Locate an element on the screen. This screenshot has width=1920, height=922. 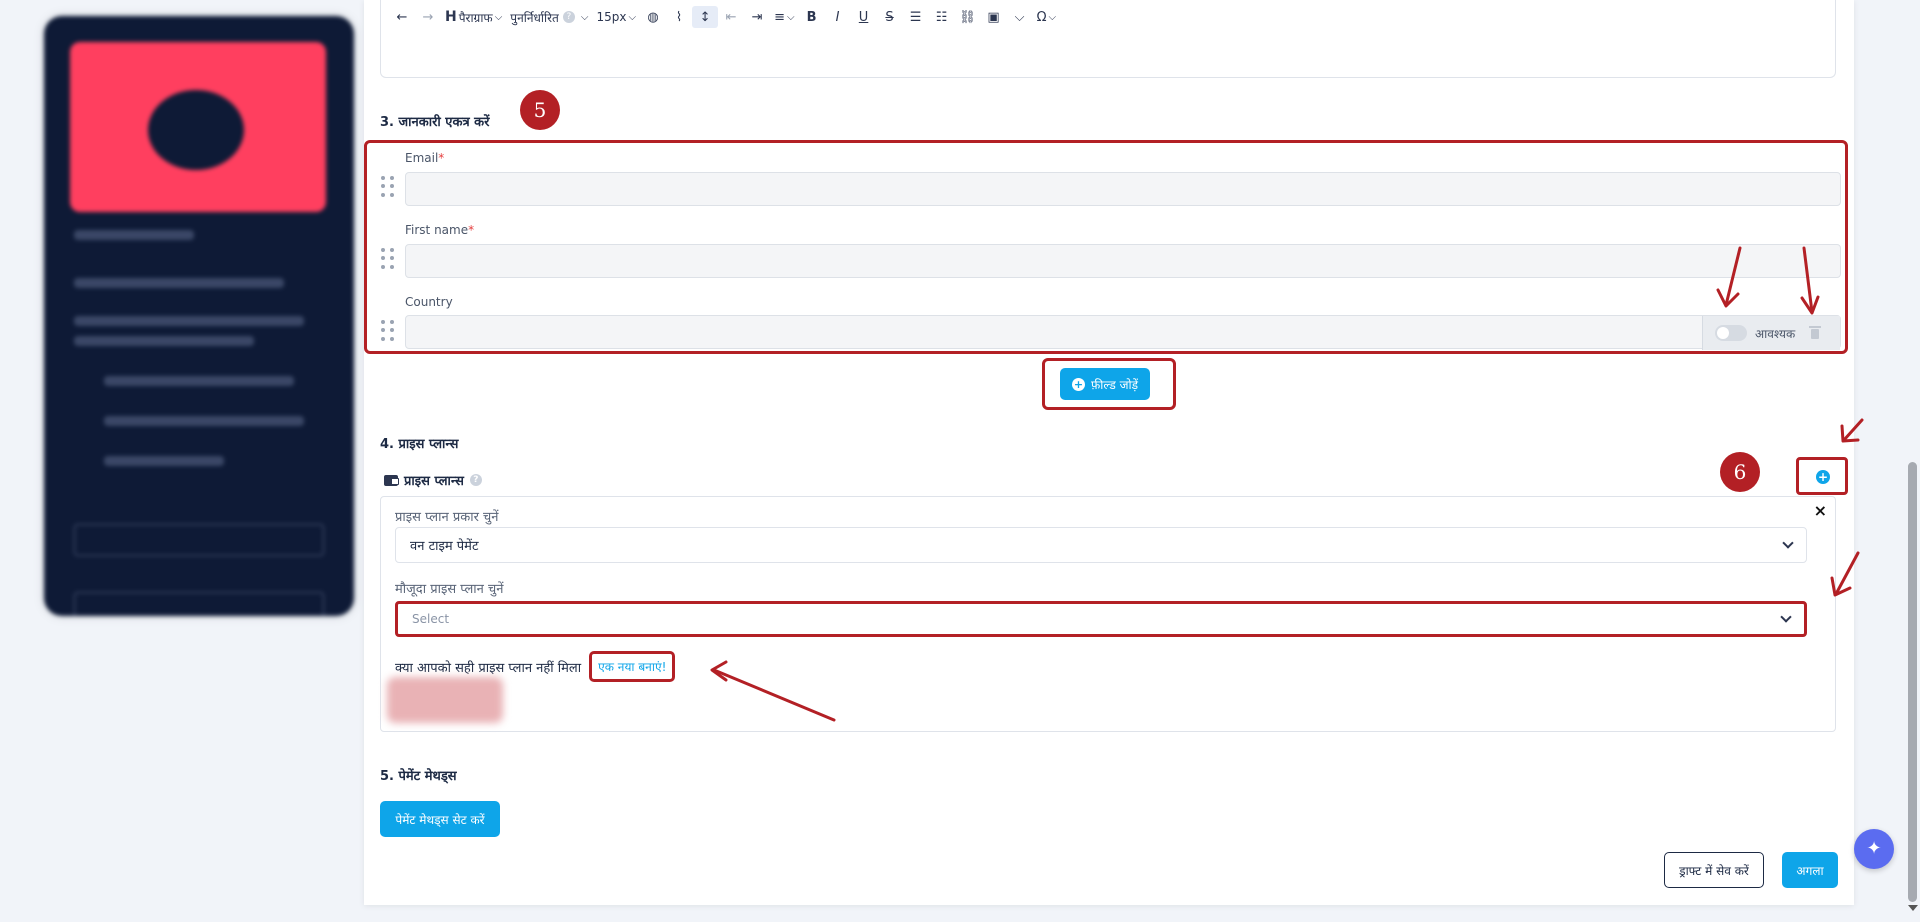
field-input-country: आवश्यक is located at coordinates (1123, 332).